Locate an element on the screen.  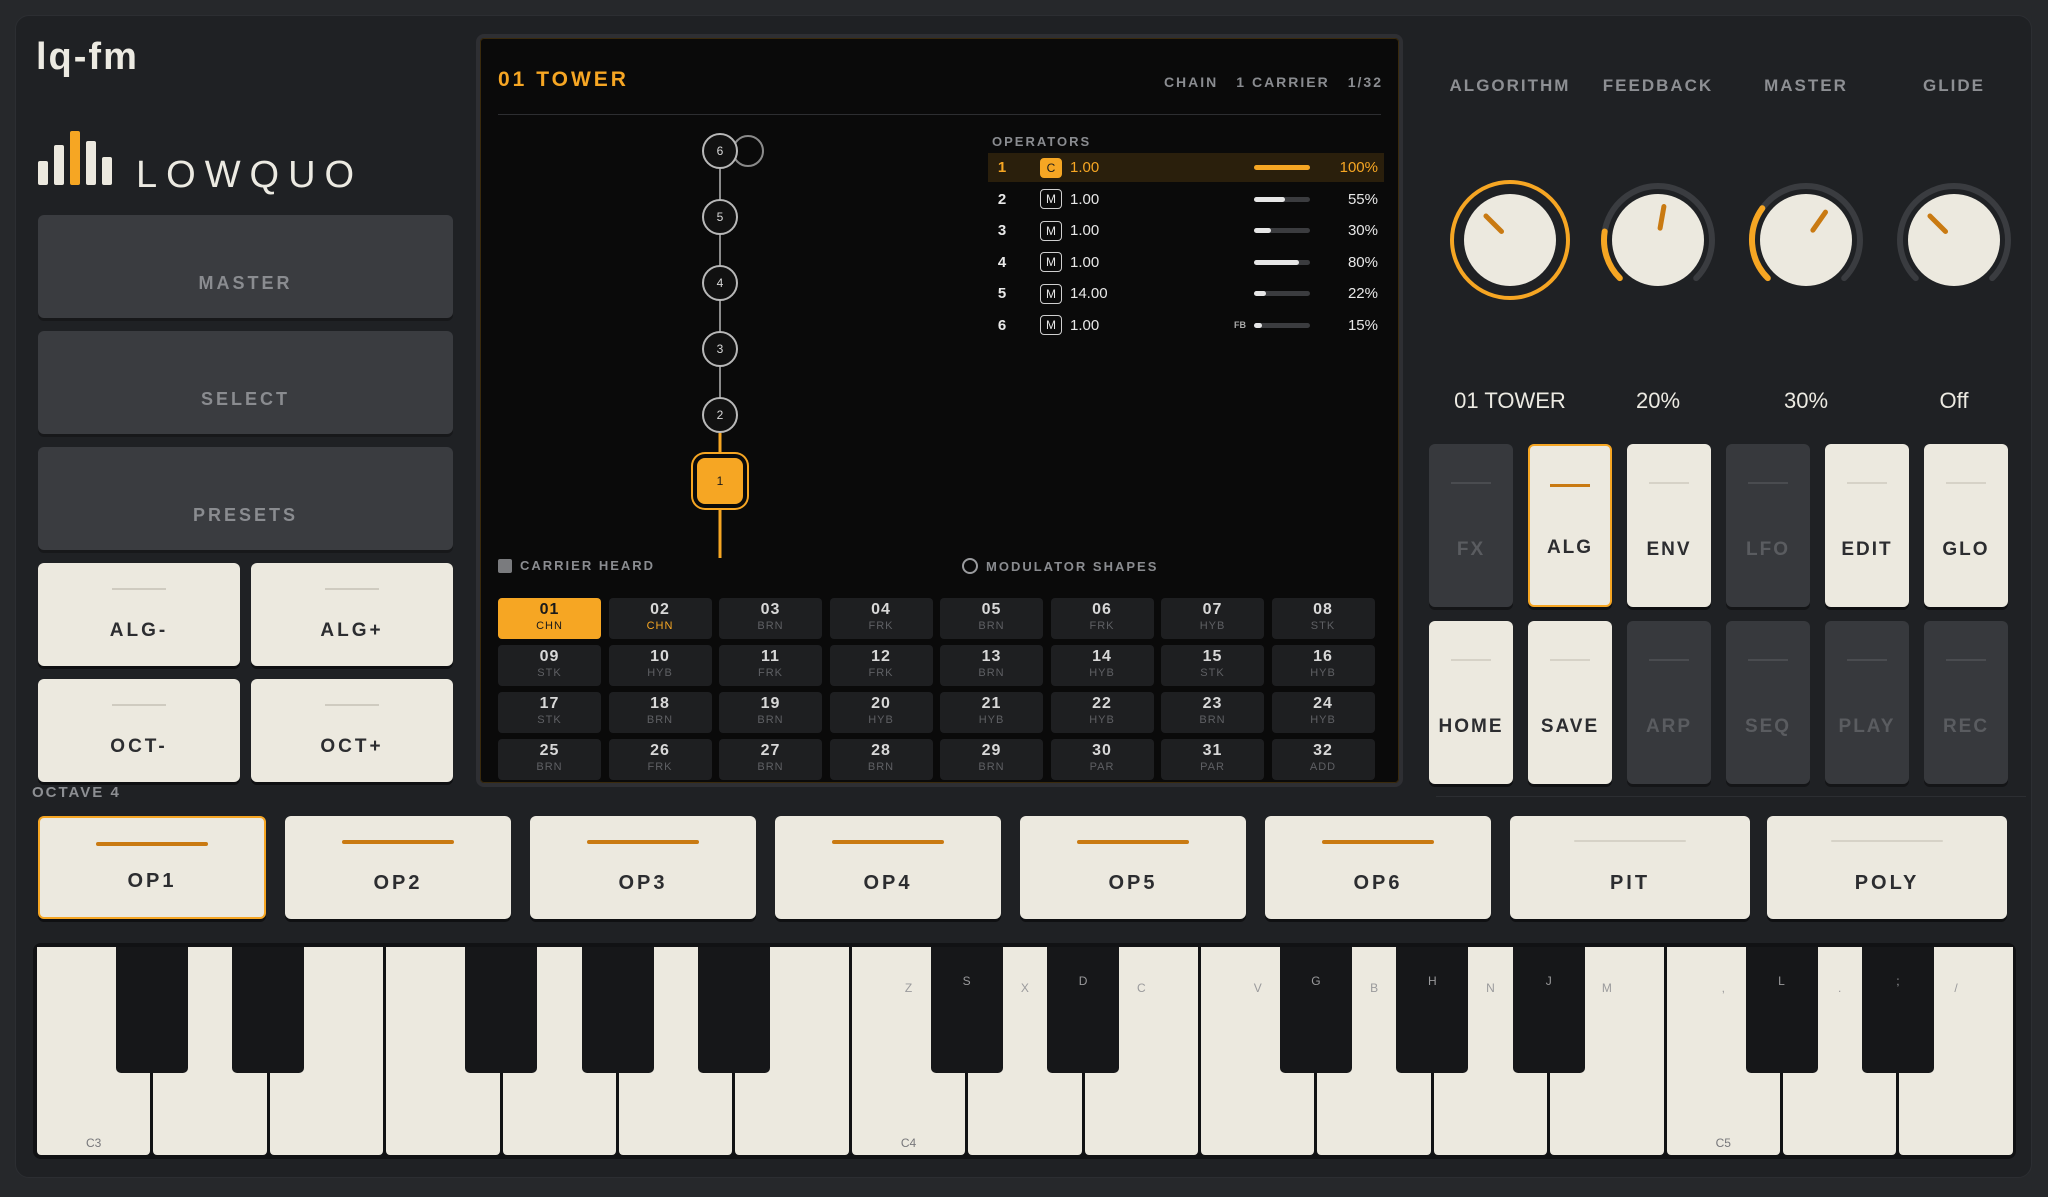
preset-cell: 09 STK is located at coordinates (549, 665).